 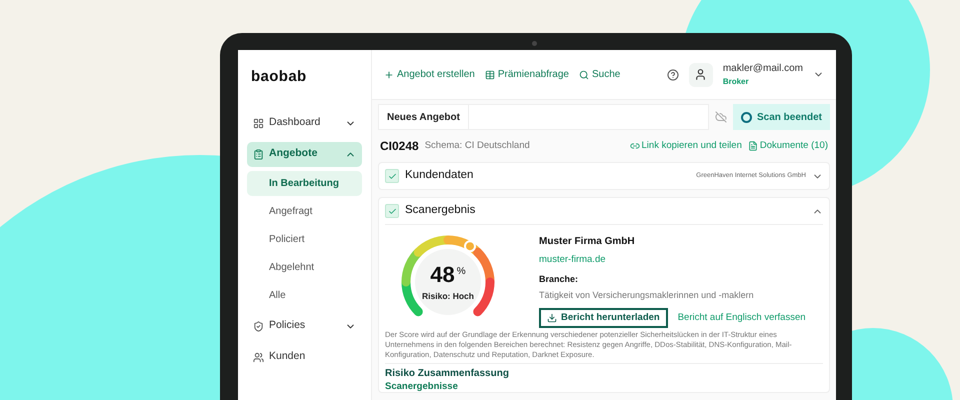 I want to click on sidebar-subitem: Alle, so click(x=304, y=295).